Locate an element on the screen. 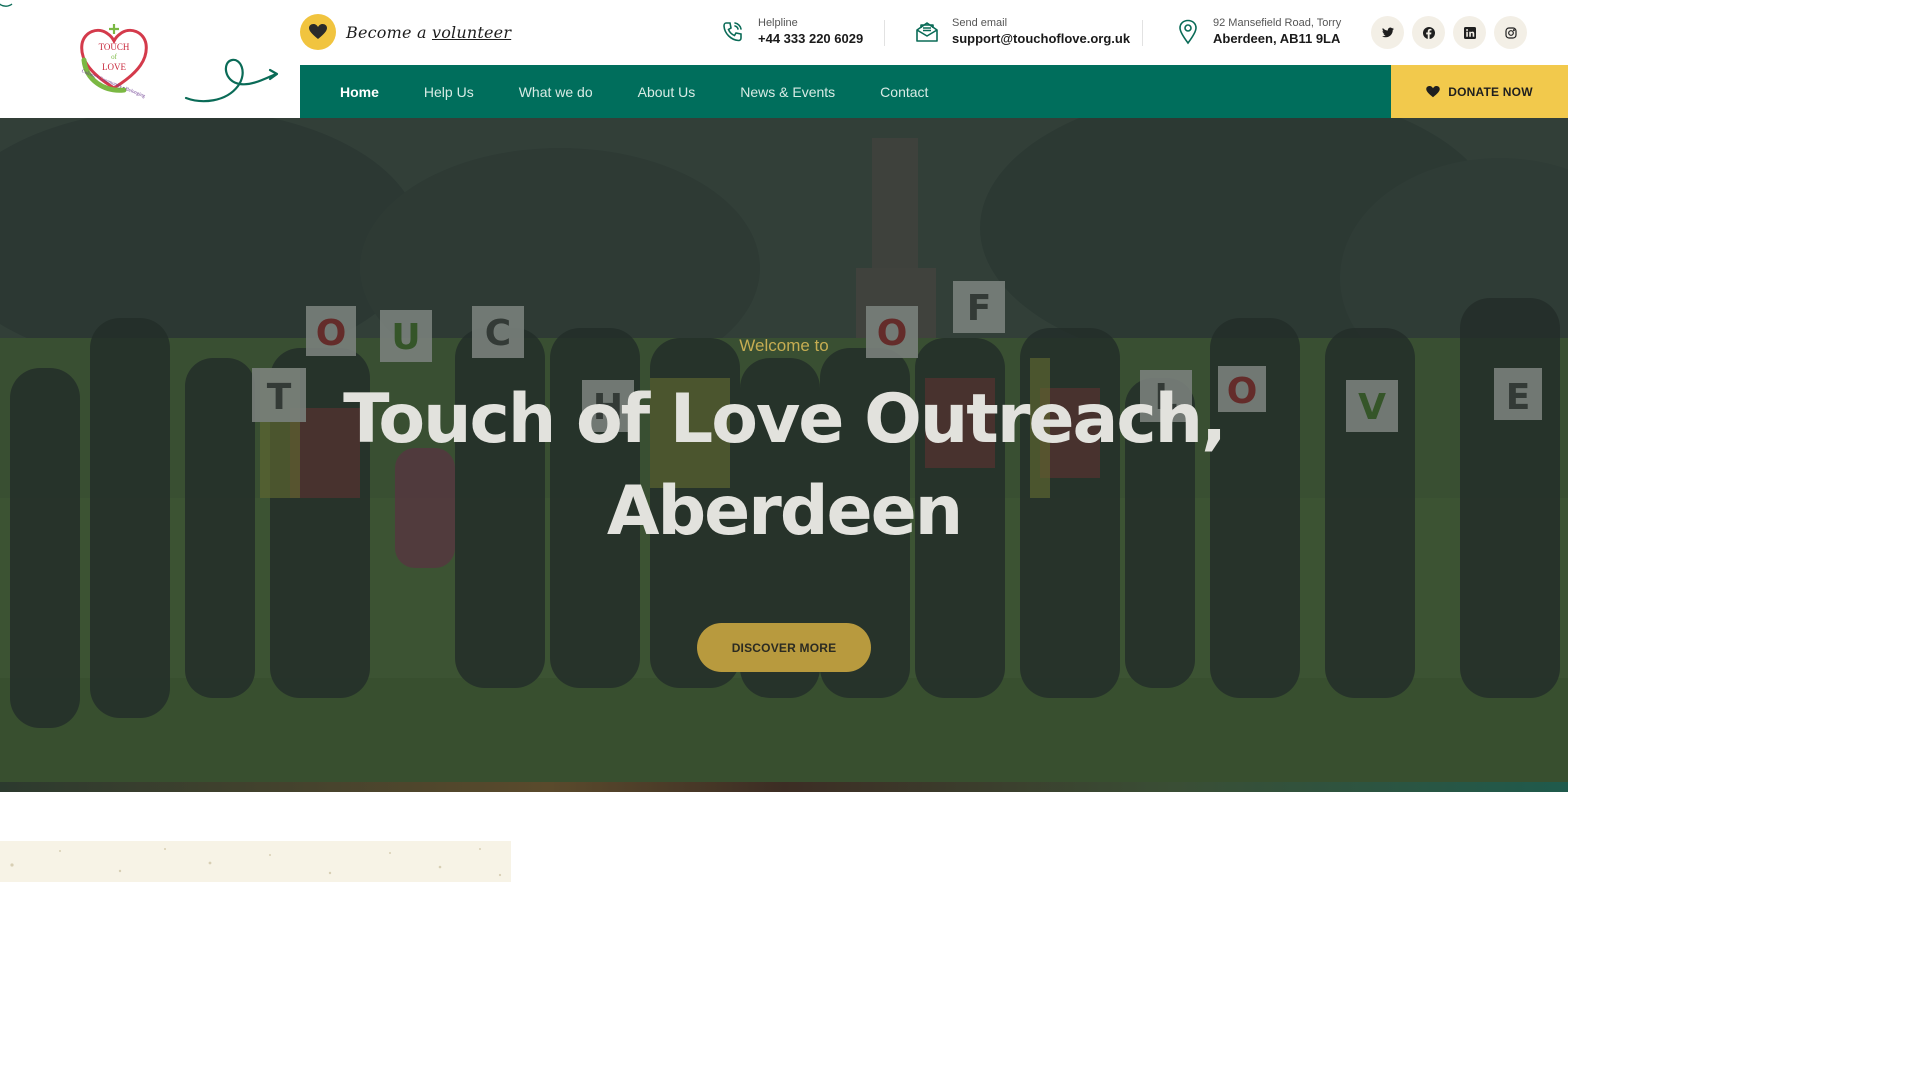  address-line-1: 92 Mansefield Road, Torry is located at coordinates (1277, 23).